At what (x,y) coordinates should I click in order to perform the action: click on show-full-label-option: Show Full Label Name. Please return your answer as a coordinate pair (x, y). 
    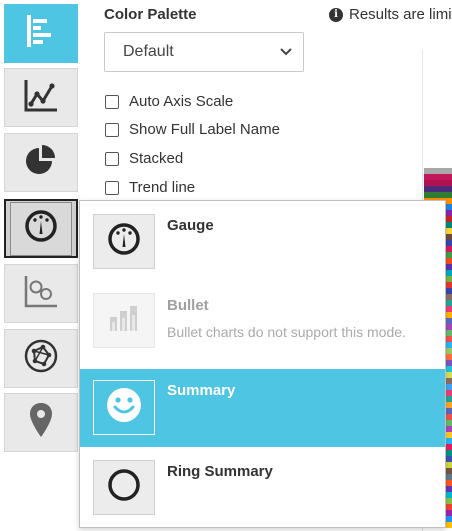
    Looking at the image, I should click on (192, 129).